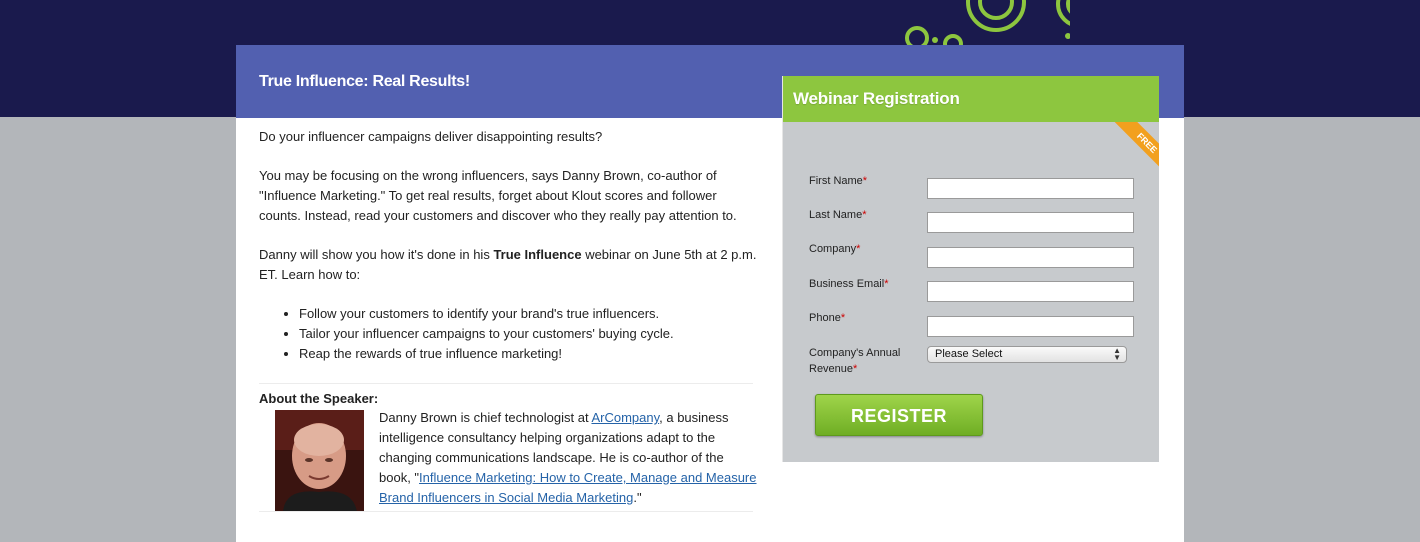 This screenshot has height=542, width=1420. I want to click on webinar-name: True Influence, so click(537, 254).